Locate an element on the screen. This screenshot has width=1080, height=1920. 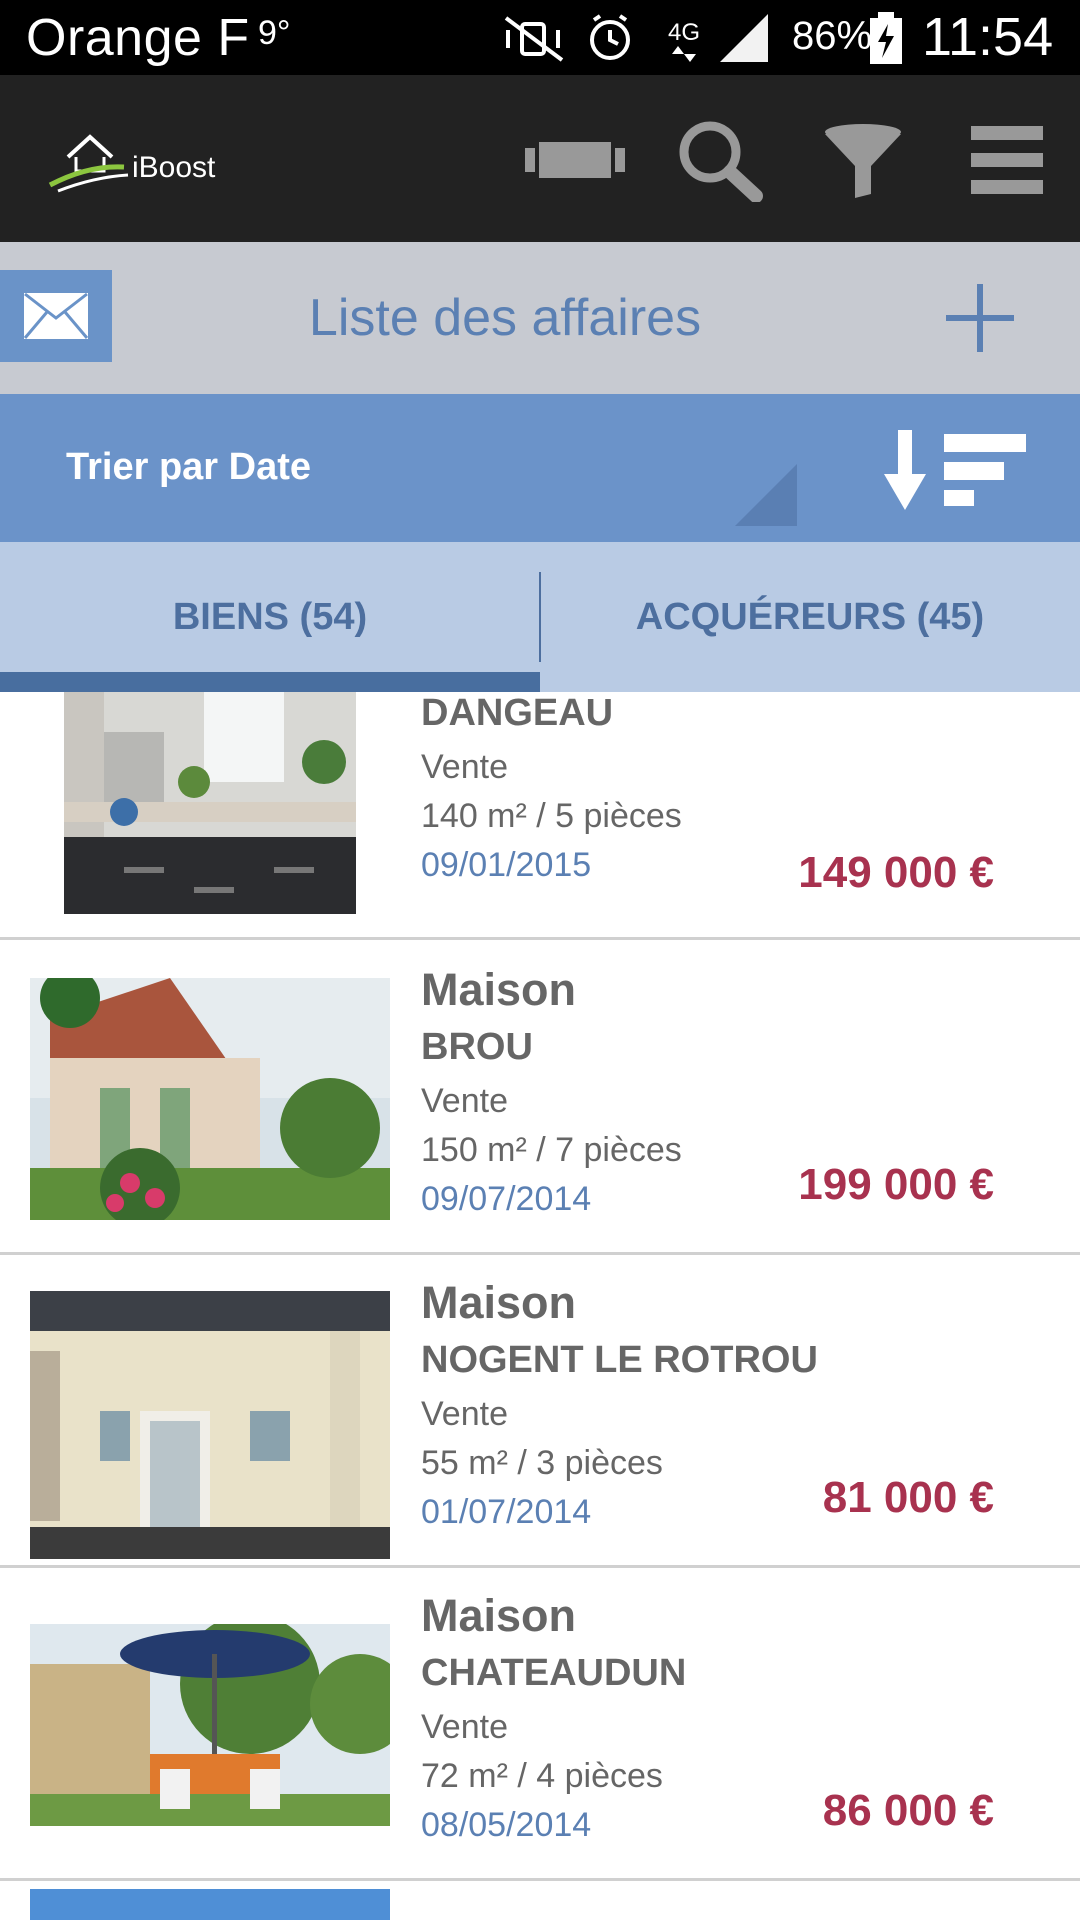
list-item is located at coordinates (540, 1900).